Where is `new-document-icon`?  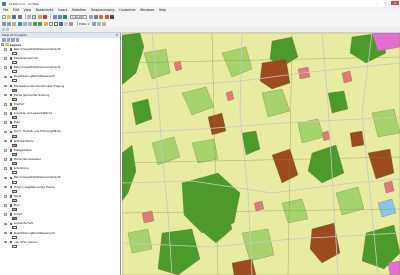 new-document-icon is located at coordinates (4, 16).